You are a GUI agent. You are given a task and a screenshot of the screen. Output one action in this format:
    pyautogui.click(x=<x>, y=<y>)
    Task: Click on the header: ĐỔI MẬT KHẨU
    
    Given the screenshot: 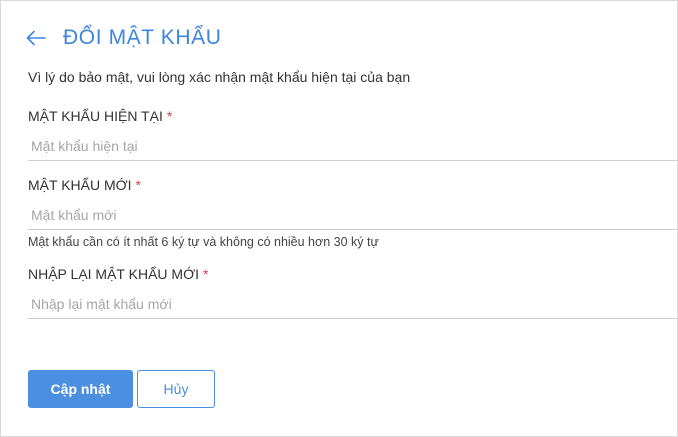 What is the action you would take?
    pyautogui.click(x=123, y=38)
    